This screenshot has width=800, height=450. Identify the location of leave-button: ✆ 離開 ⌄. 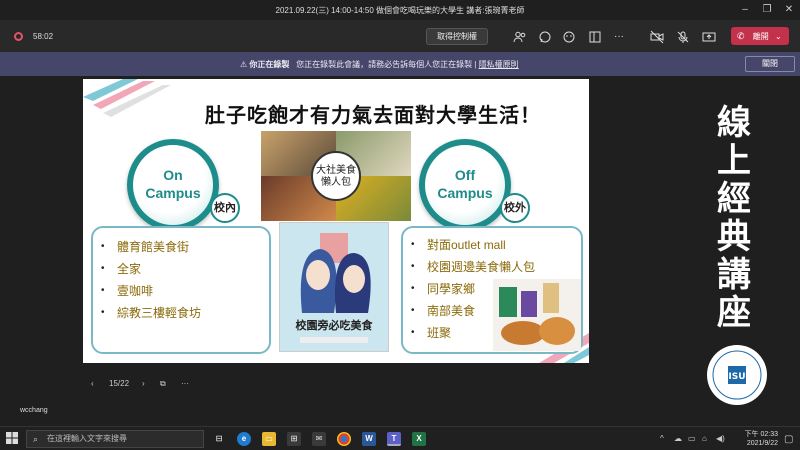
(760, 36).